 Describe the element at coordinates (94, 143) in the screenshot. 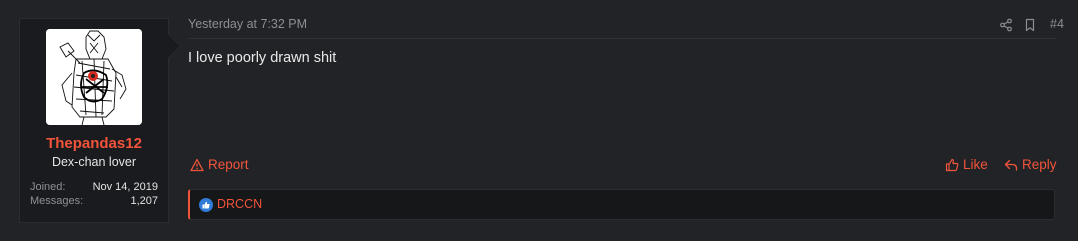

I see `username: Thepandas12` at that location.